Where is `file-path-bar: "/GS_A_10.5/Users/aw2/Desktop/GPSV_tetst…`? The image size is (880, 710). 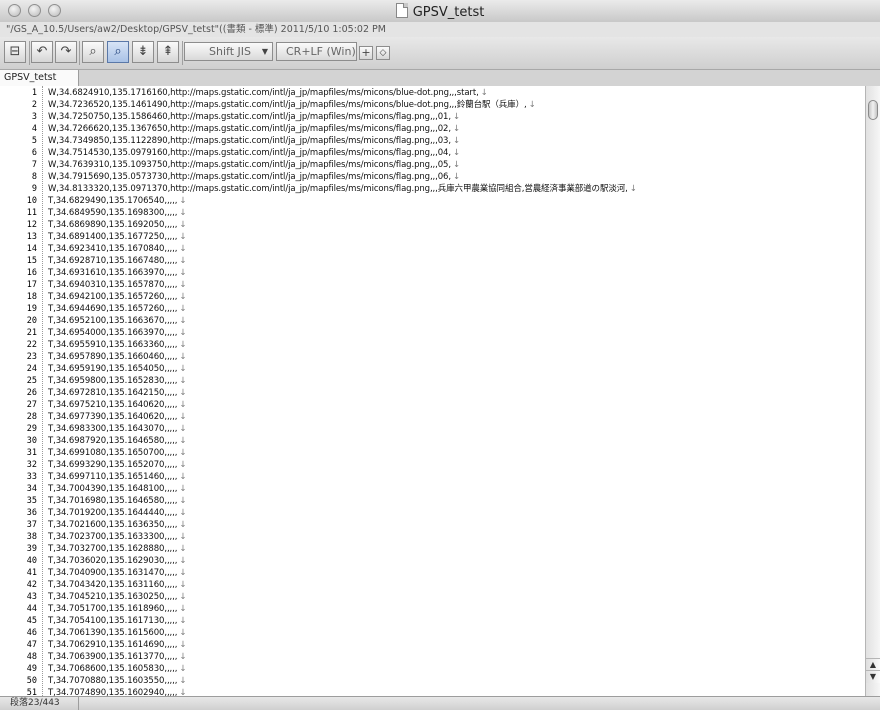 file-path-bar: "/GS_A_10.5/Users/aw2/Desktop/GPSV_tetst… is located at coordinates (440, 29).